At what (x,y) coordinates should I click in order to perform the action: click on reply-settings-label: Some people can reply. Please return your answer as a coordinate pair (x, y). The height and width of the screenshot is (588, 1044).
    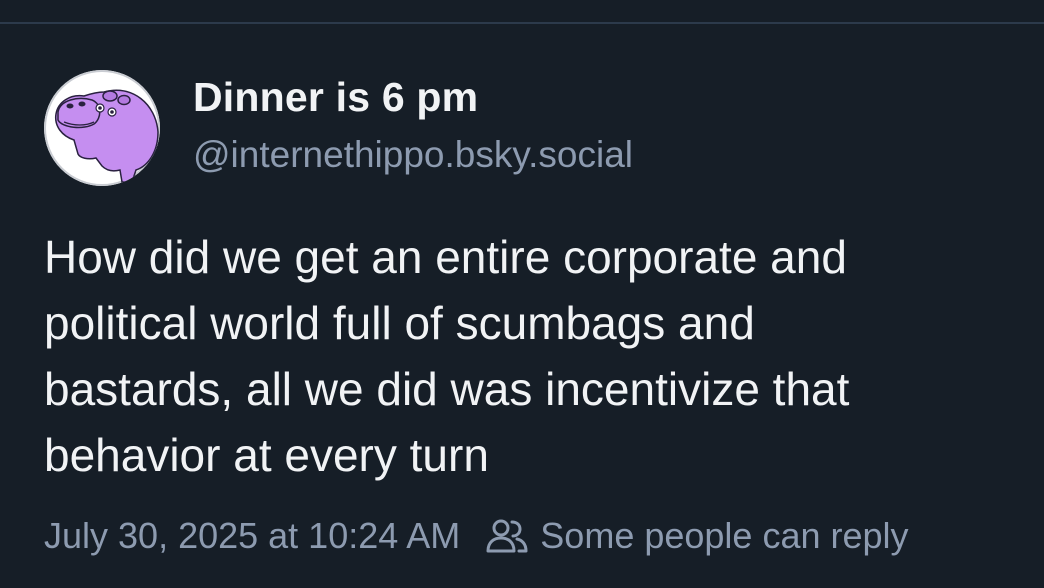
    Looking at the image, I should click on (724, 535).